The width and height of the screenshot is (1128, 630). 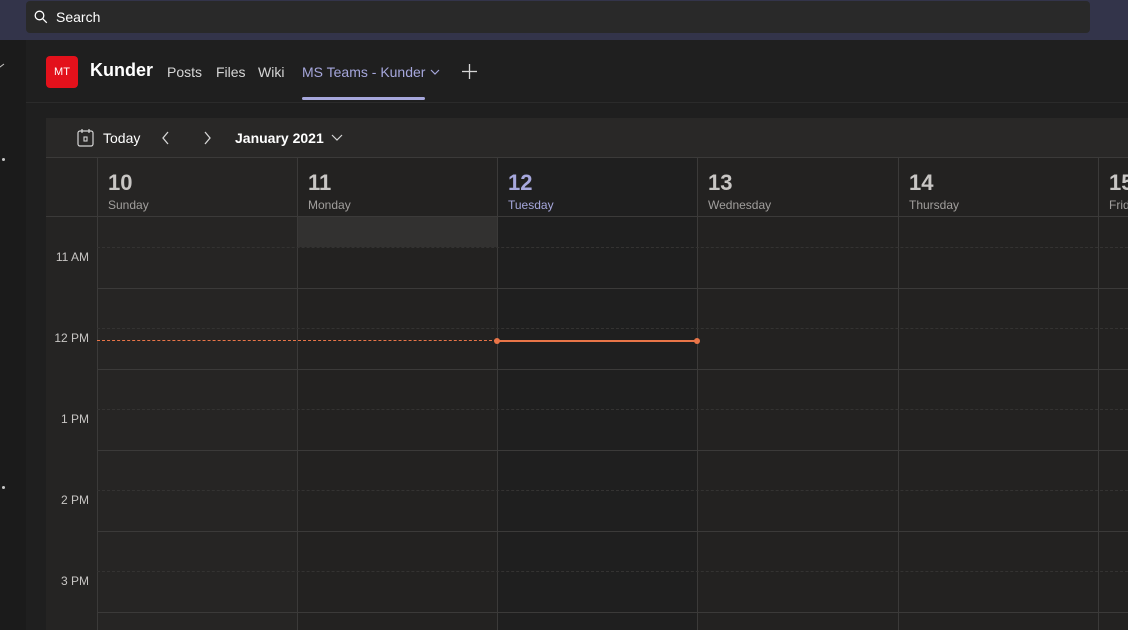 What do you see at coordinates (74, 419) in the screenshot?
I see `time-label: 1 PM` at bounding box center [74, 419].